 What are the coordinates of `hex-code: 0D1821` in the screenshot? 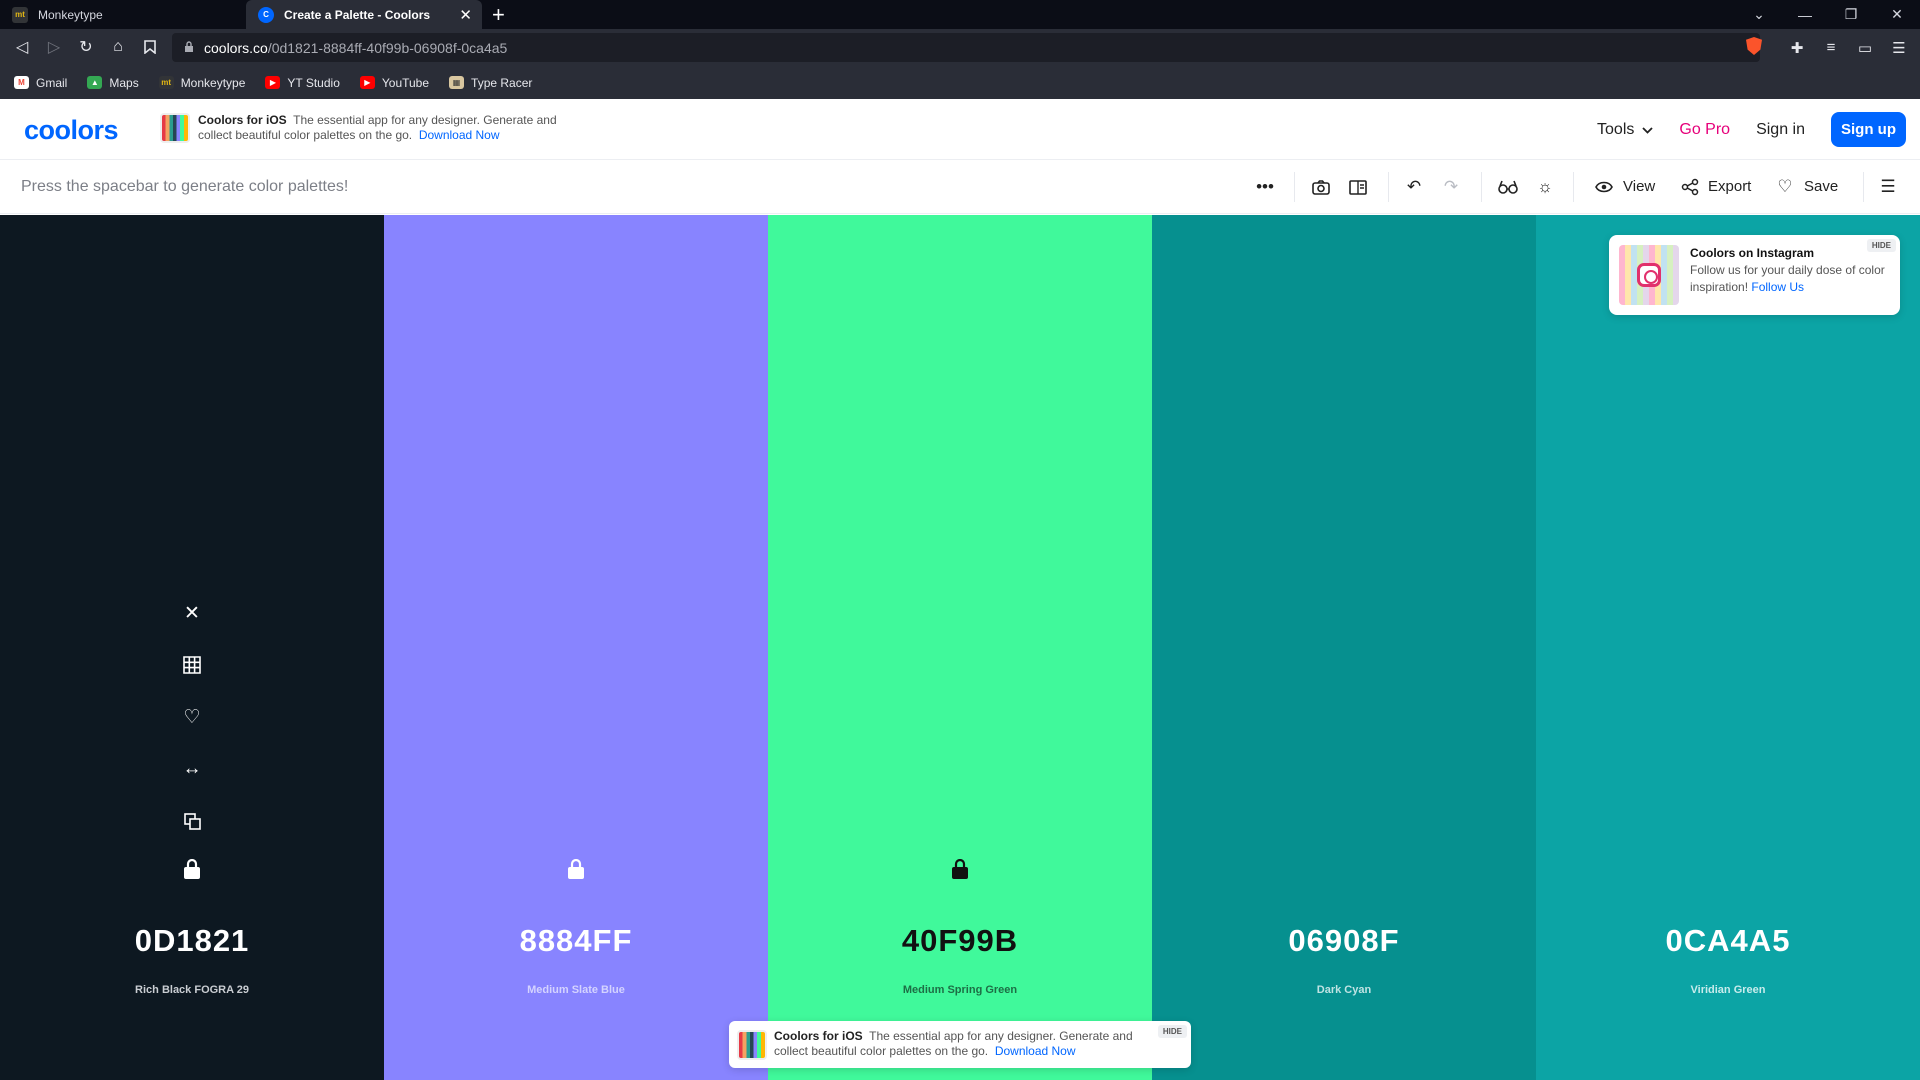 It's located at (192, 941).